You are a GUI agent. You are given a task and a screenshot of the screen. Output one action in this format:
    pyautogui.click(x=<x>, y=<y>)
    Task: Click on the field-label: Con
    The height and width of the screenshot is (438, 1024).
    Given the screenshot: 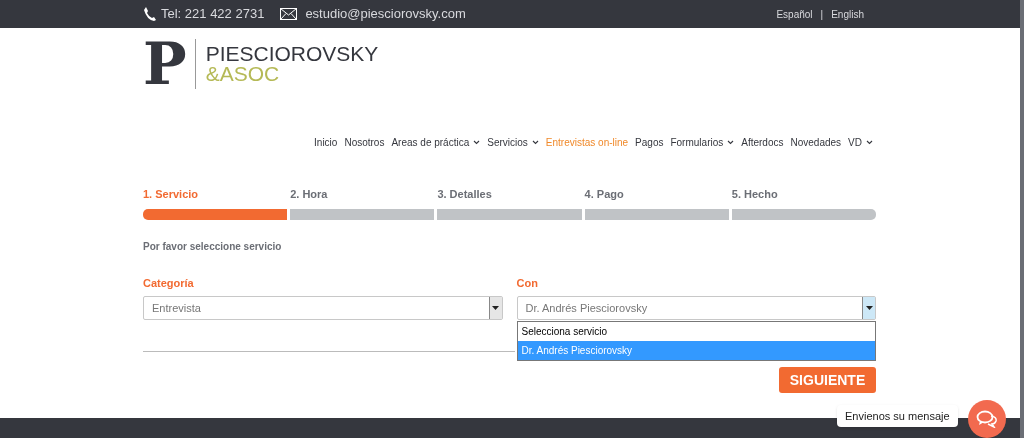 What is the action you would take?
    pyautogui.click(x=527, y=283)
    